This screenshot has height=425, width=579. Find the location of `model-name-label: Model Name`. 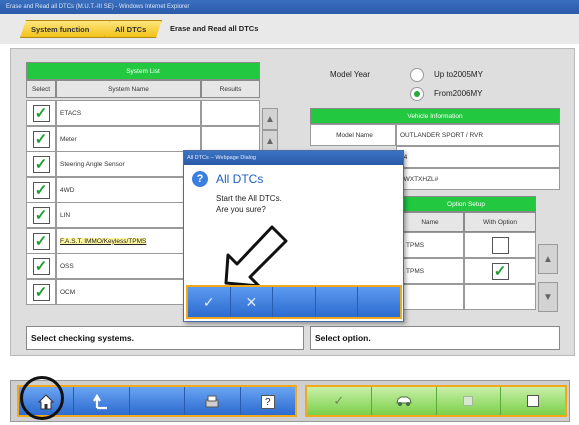

model-name-label: Model Name is located at coordinates (353, 135).